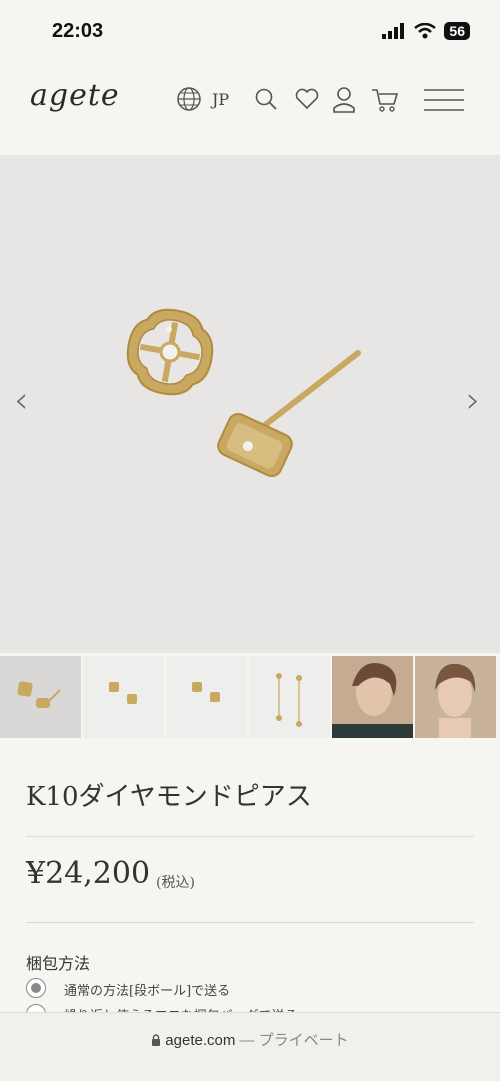  Describe the element at coordinates (220, 99) in the screenshot. I see `language-selector: JP` at that location.